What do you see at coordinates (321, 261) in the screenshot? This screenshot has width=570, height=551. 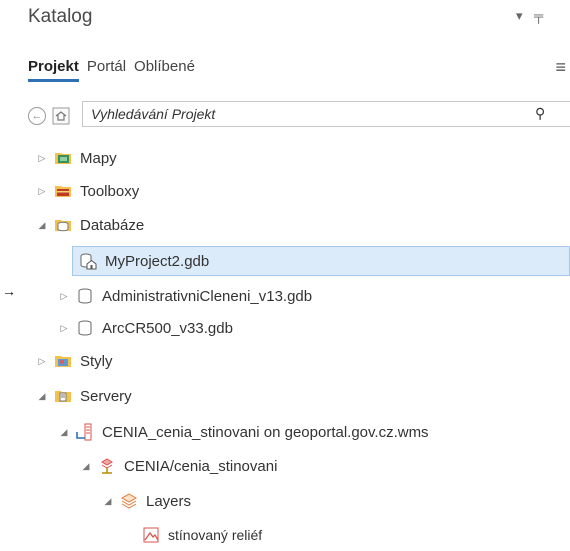 I see `tree-item-myproject2-gdb: MyProject2.gdb` at bounding box center [321, 261].